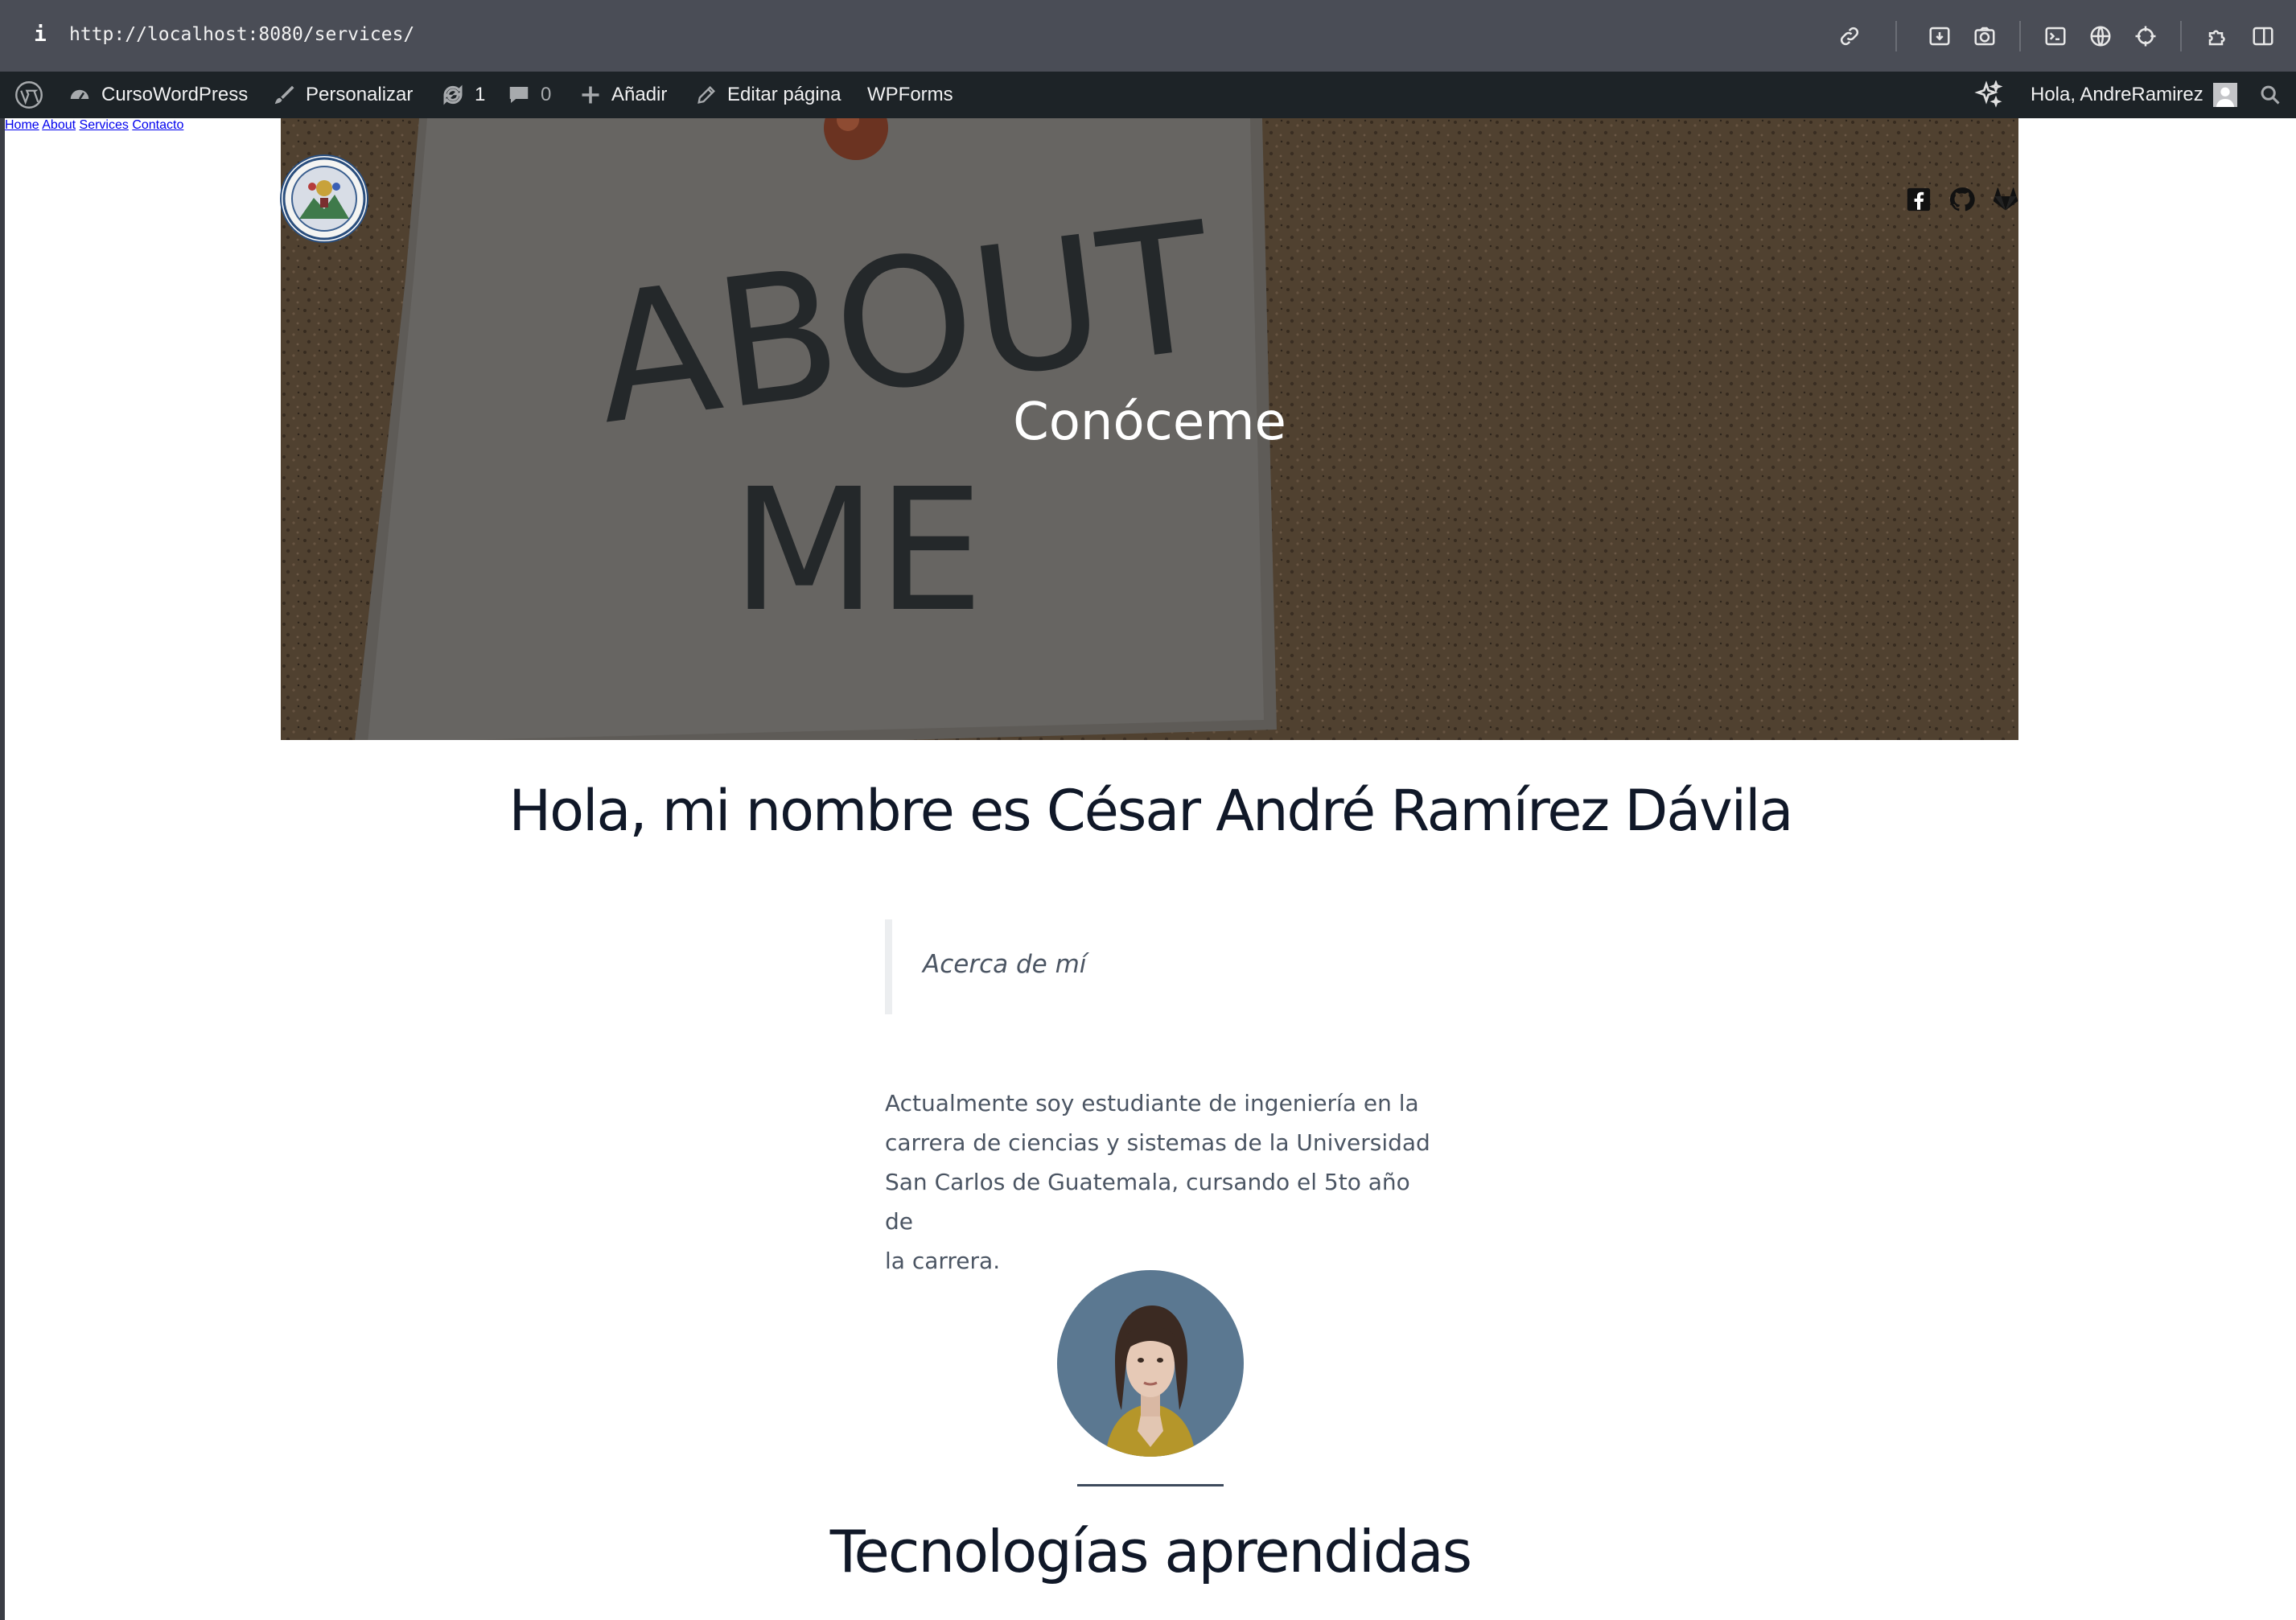 The height and width of the screenshot is (1620, 2296). What do you see at coordinates (1849, 36) in the screenshot?
I see `link-icon` at bounding box center [1849, 36].